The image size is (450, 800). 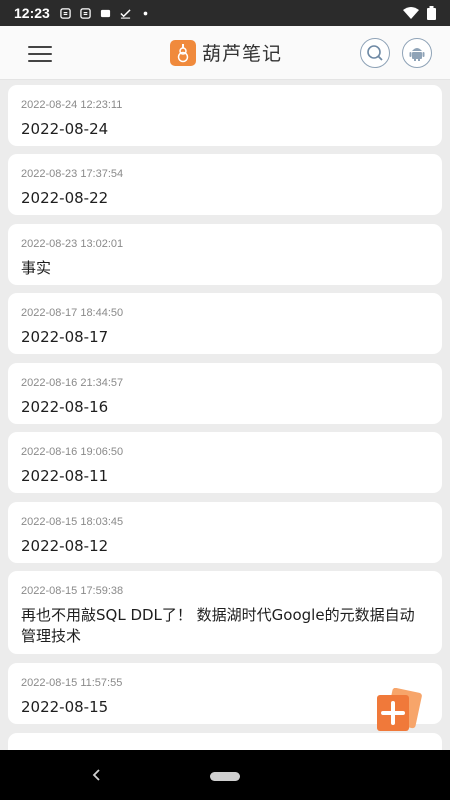 I want to click on note-card: 2022-08-16 21:34:57 2022-08-16, so click(x=225, y=393).